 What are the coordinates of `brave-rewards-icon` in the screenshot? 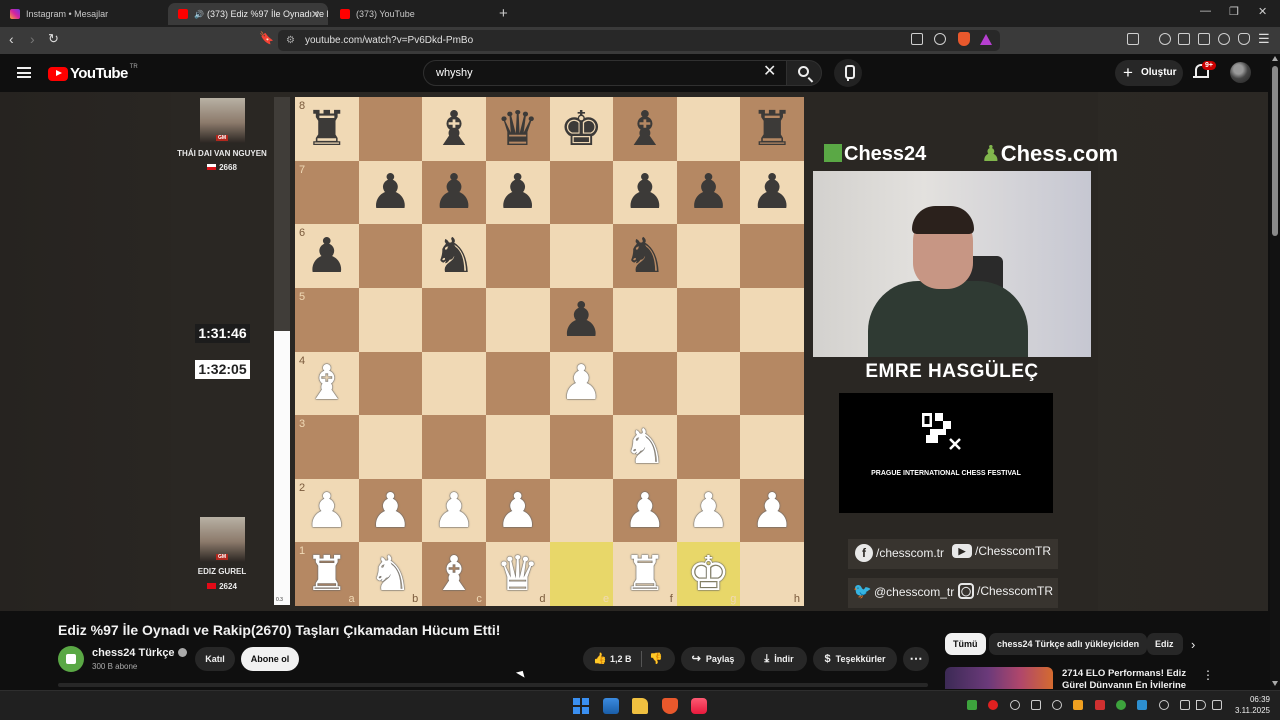 It's located at (986, 39).